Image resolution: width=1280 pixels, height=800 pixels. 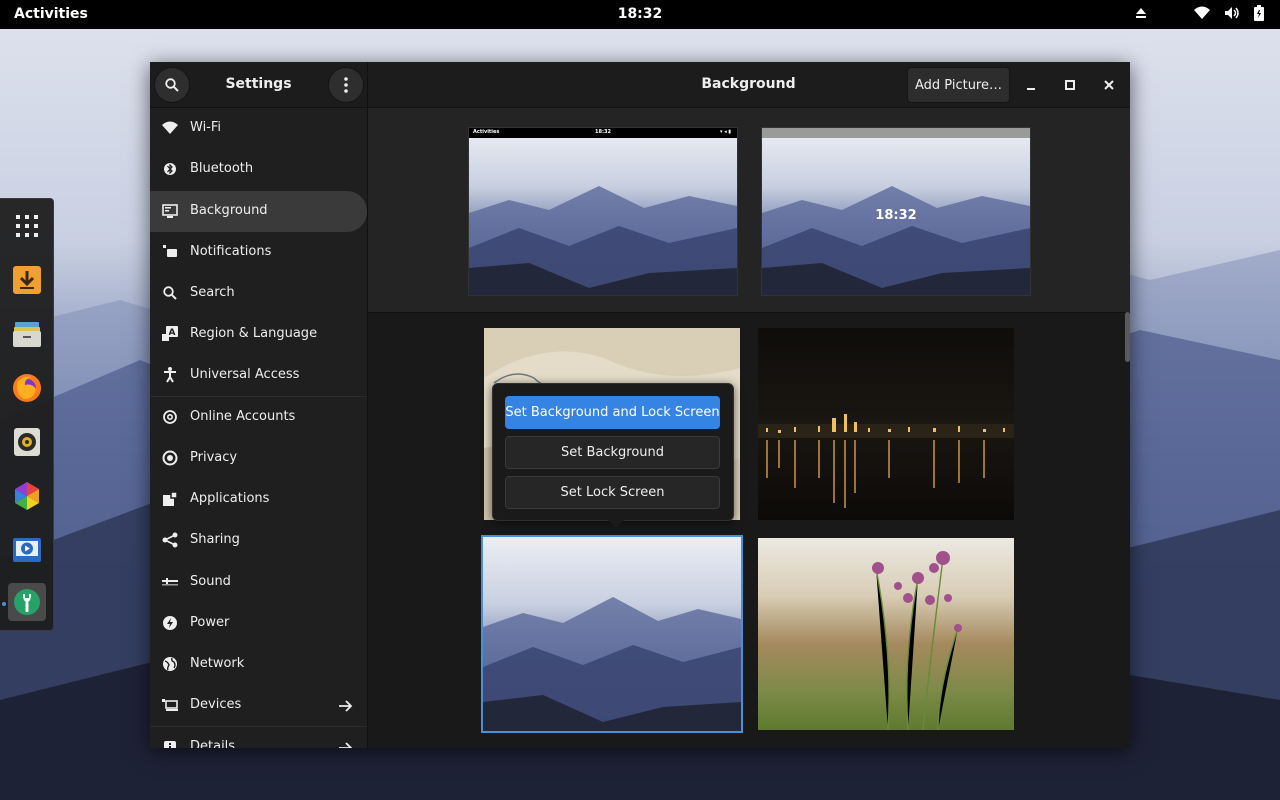 I want to click on sidebar-item-label: Power, so click(x=210, y=622).